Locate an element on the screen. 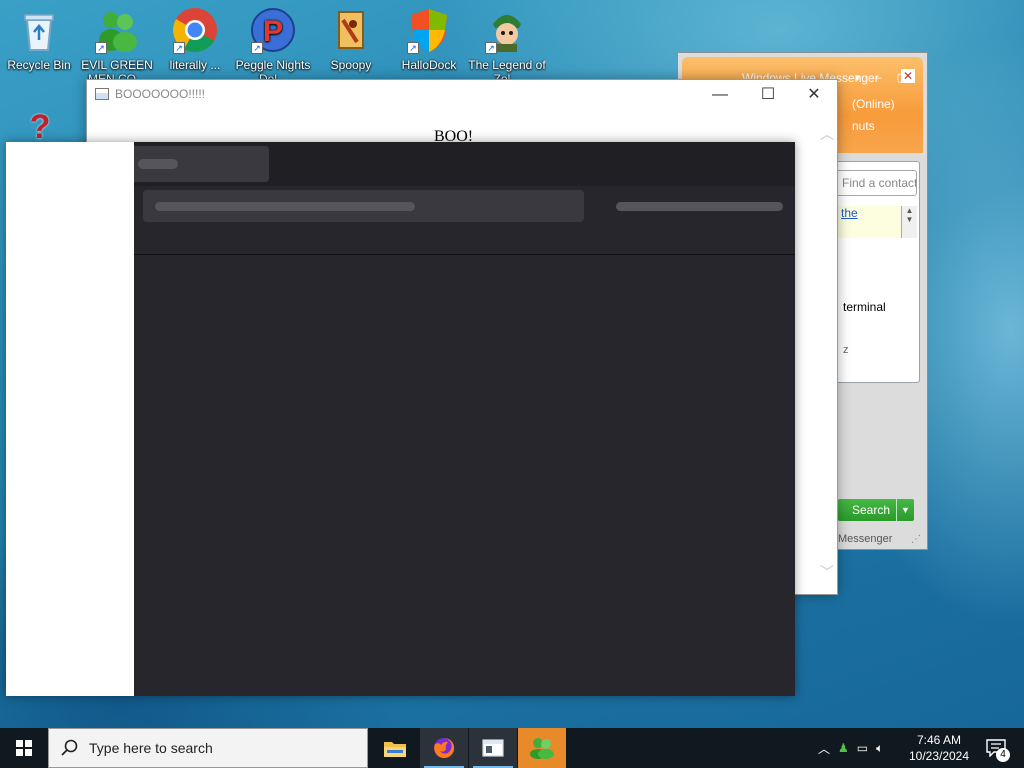 The height and width of the screenshot is (768, 1024). close-button: ✕ is located at coordinates (814, 95).